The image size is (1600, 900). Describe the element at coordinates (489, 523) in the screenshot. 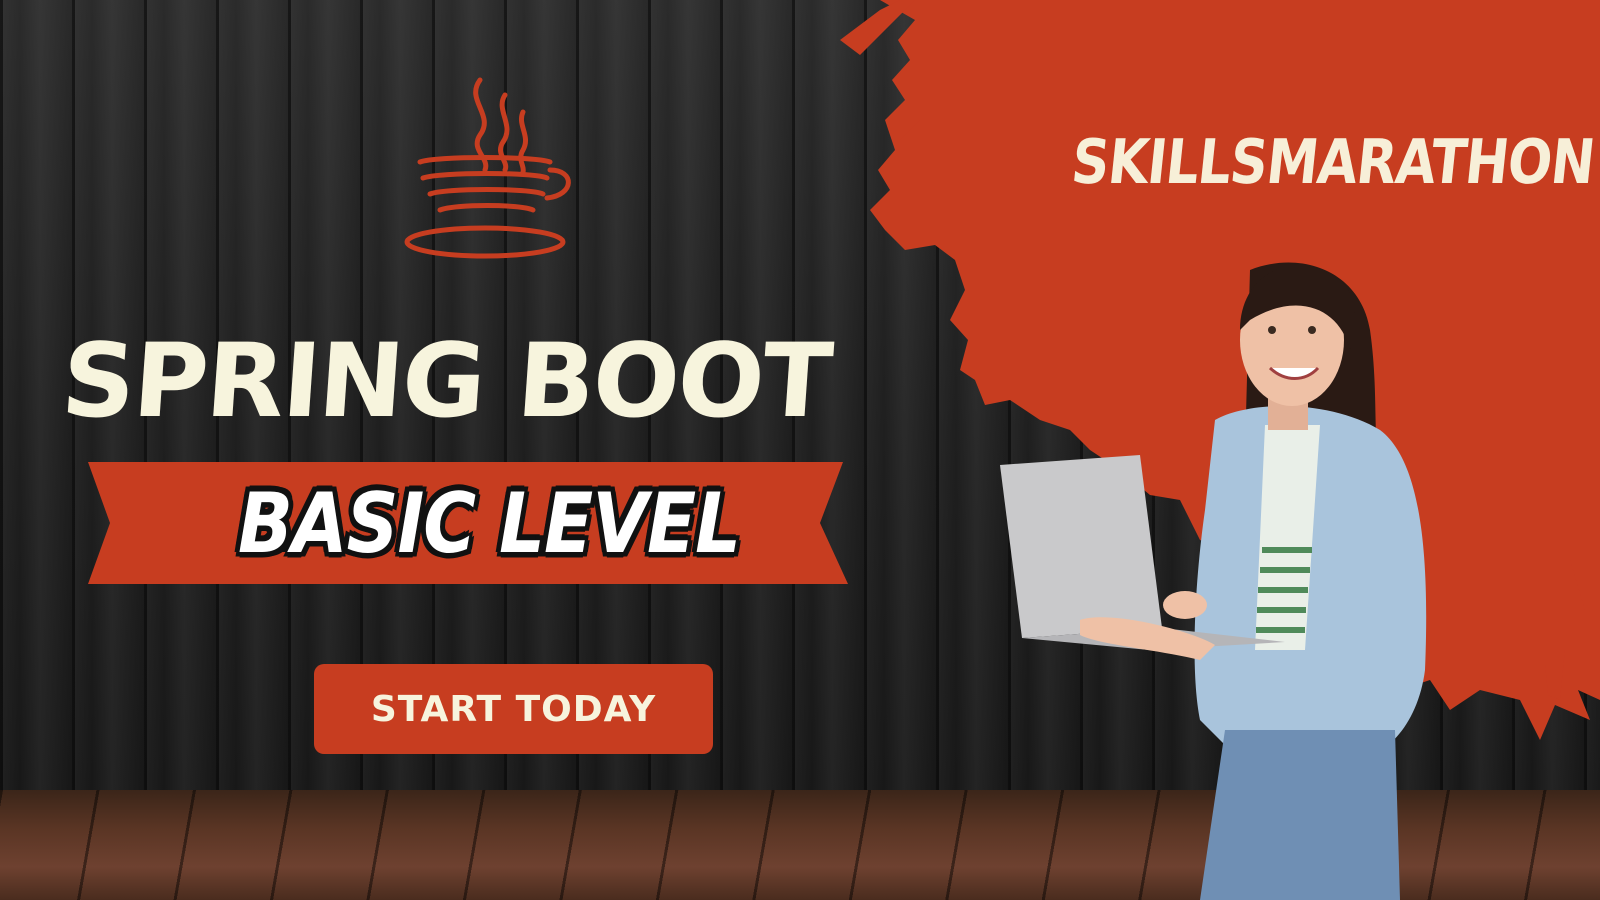

I see `course-level: BASIC LEVEL` at that location.